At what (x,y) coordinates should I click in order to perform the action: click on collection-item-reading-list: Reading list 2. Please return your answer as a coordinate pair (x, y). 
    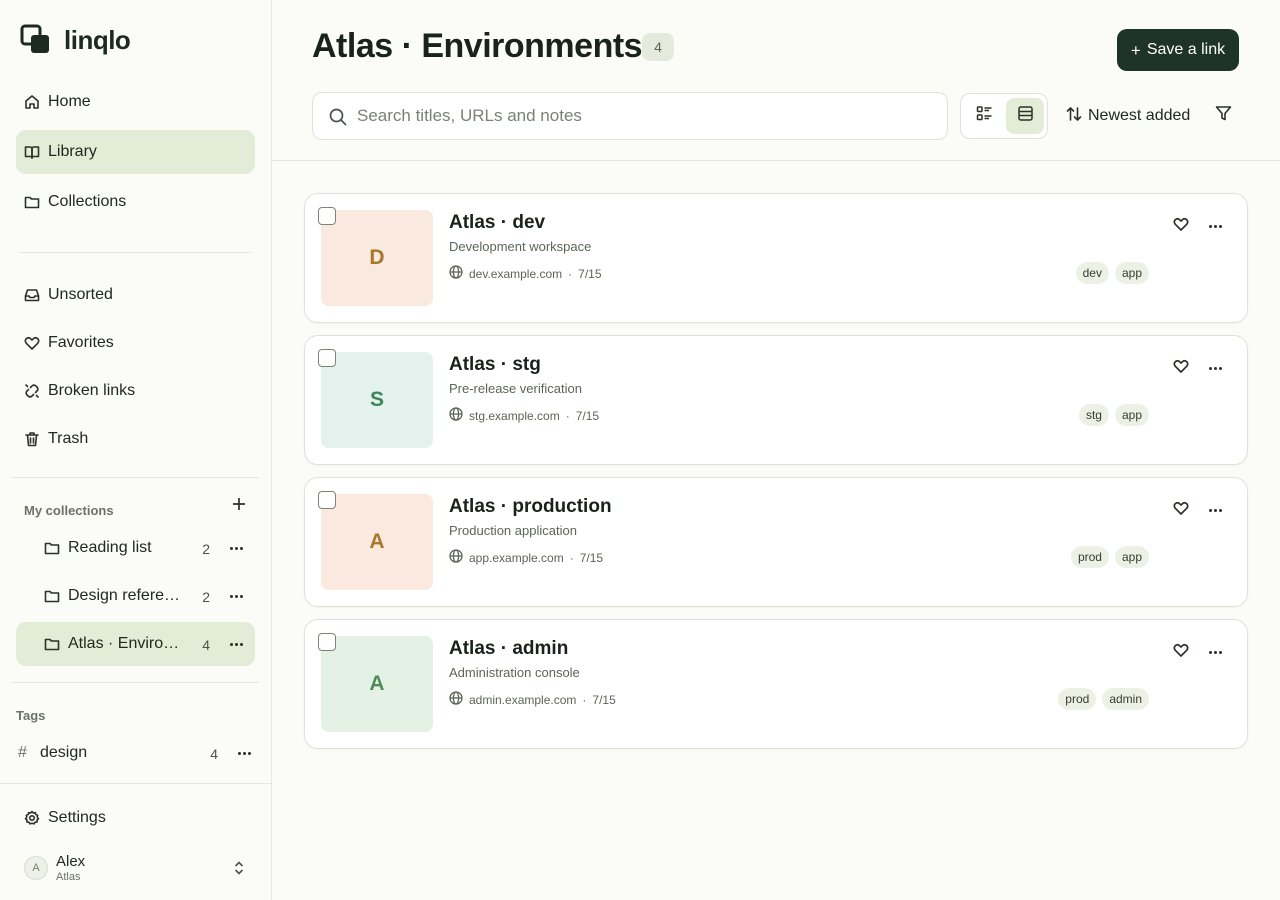
    Looking at the image, I should click on (135, 548).